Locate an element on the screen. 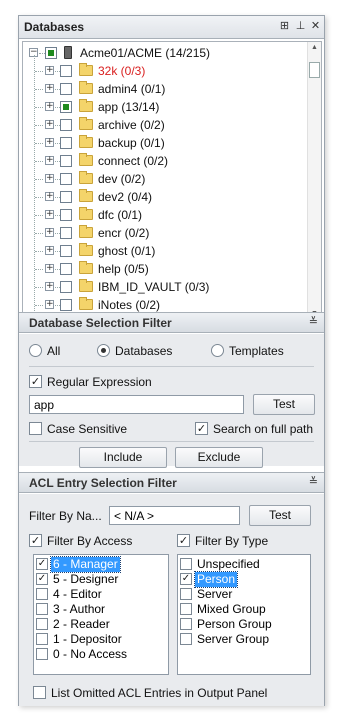 The height and width of the screenshot is (716, 340). case-sensitive-checkbox is located at coordinates (35, 428).